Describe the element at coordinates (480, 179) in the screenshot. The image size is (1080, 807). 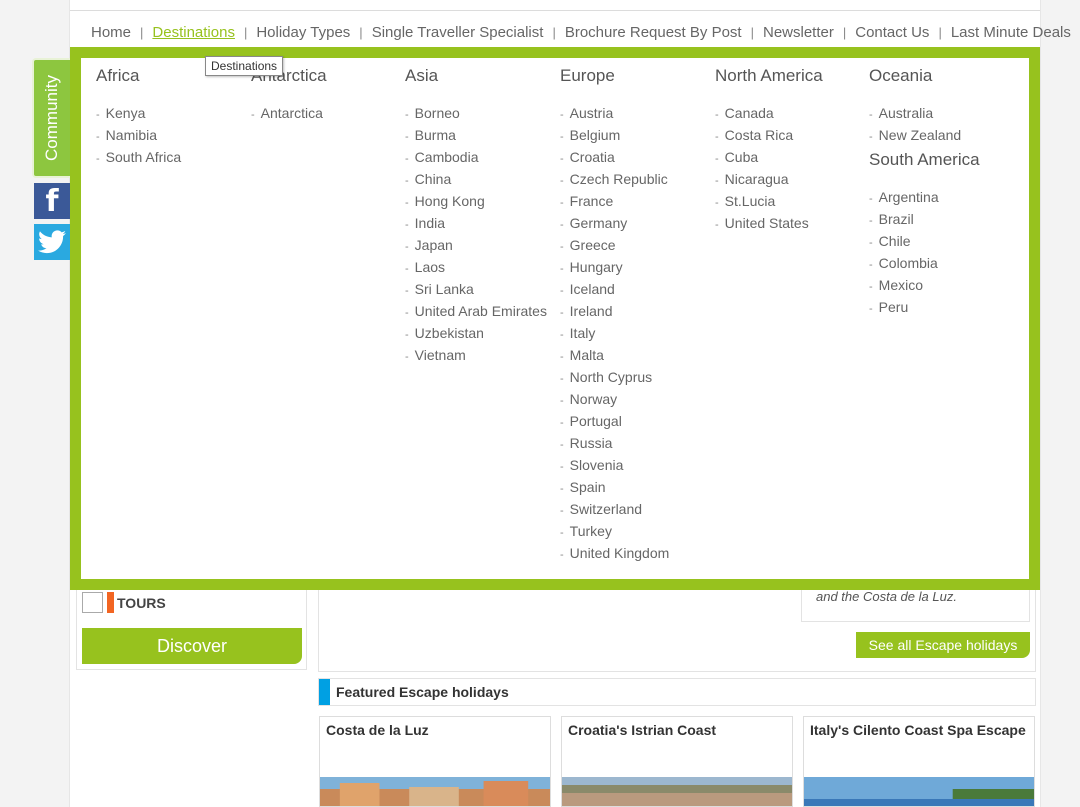
I see `destination-link-china: - China` at that location.